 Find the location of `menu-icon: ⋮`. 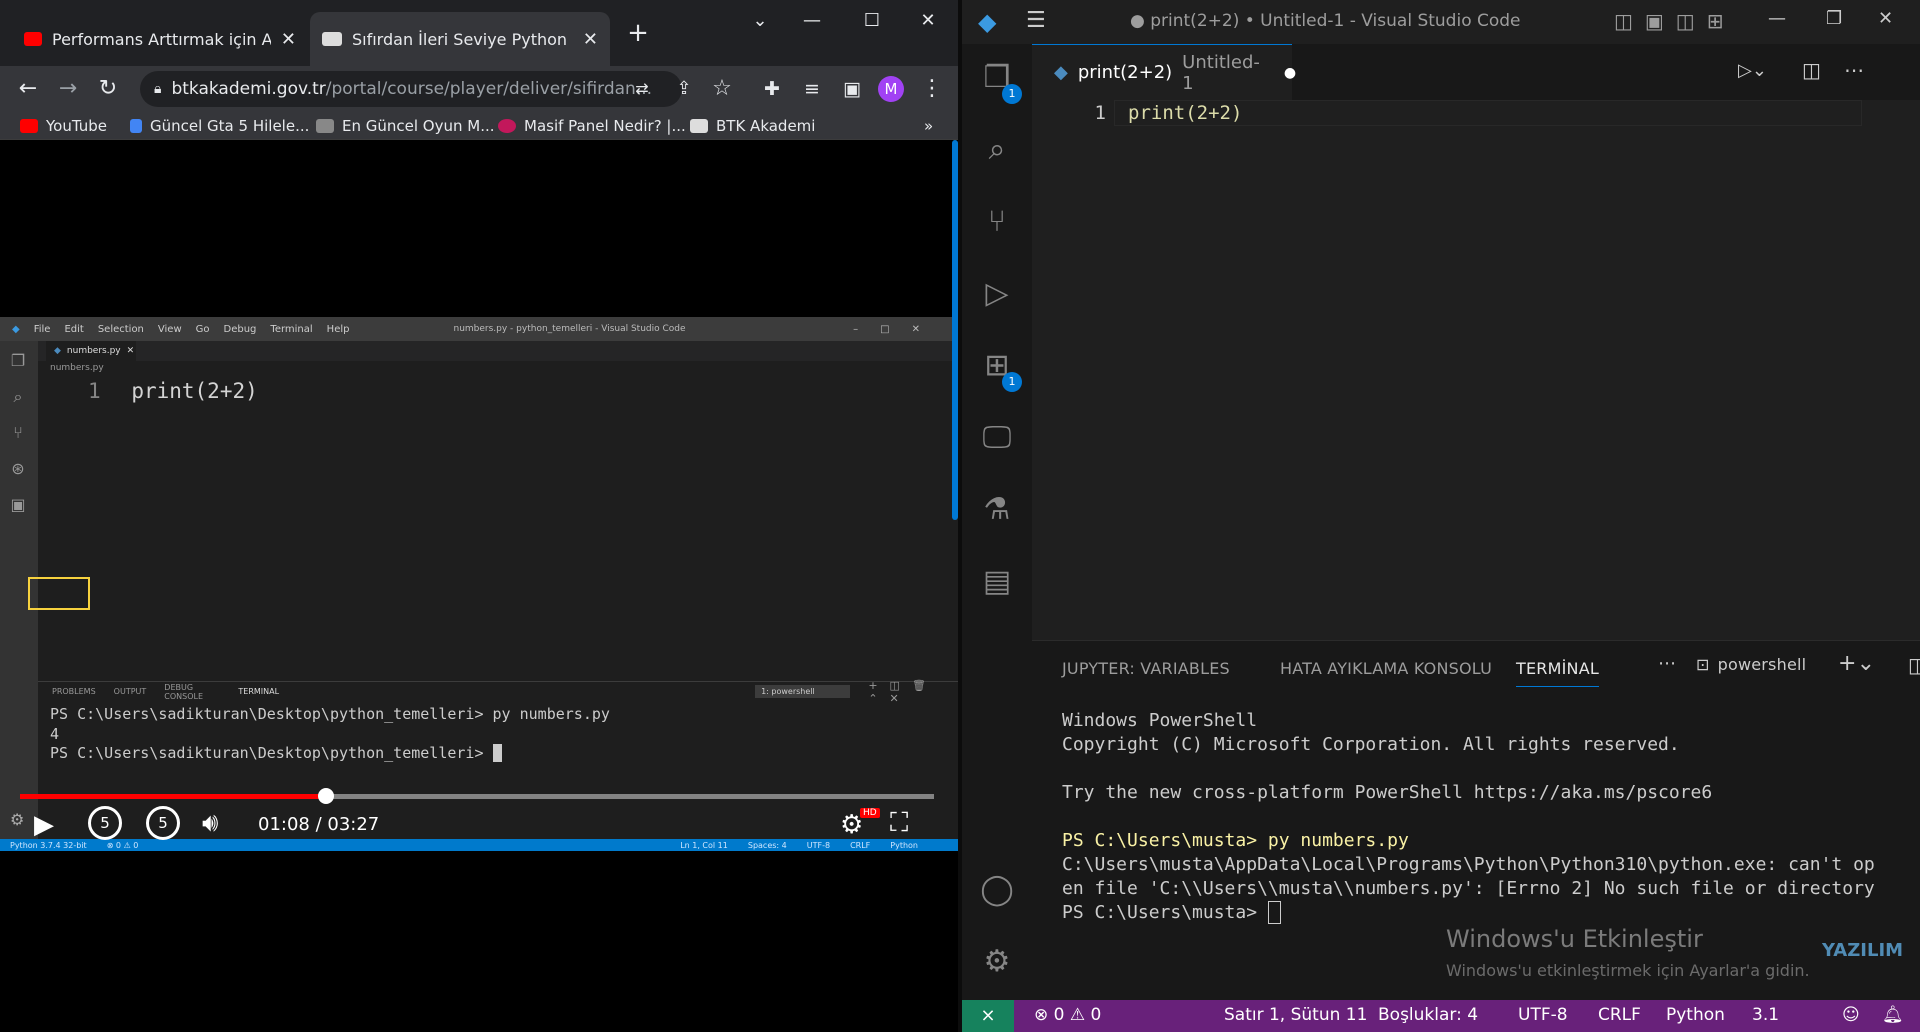

menu-icon: ⋮ is located at coordinates (932, 90).